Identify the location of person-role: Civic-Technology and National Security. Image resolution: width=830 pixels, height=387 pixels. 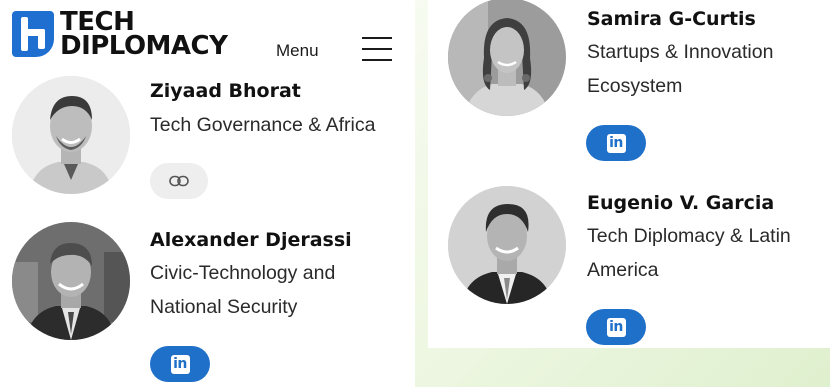
(243, 290).